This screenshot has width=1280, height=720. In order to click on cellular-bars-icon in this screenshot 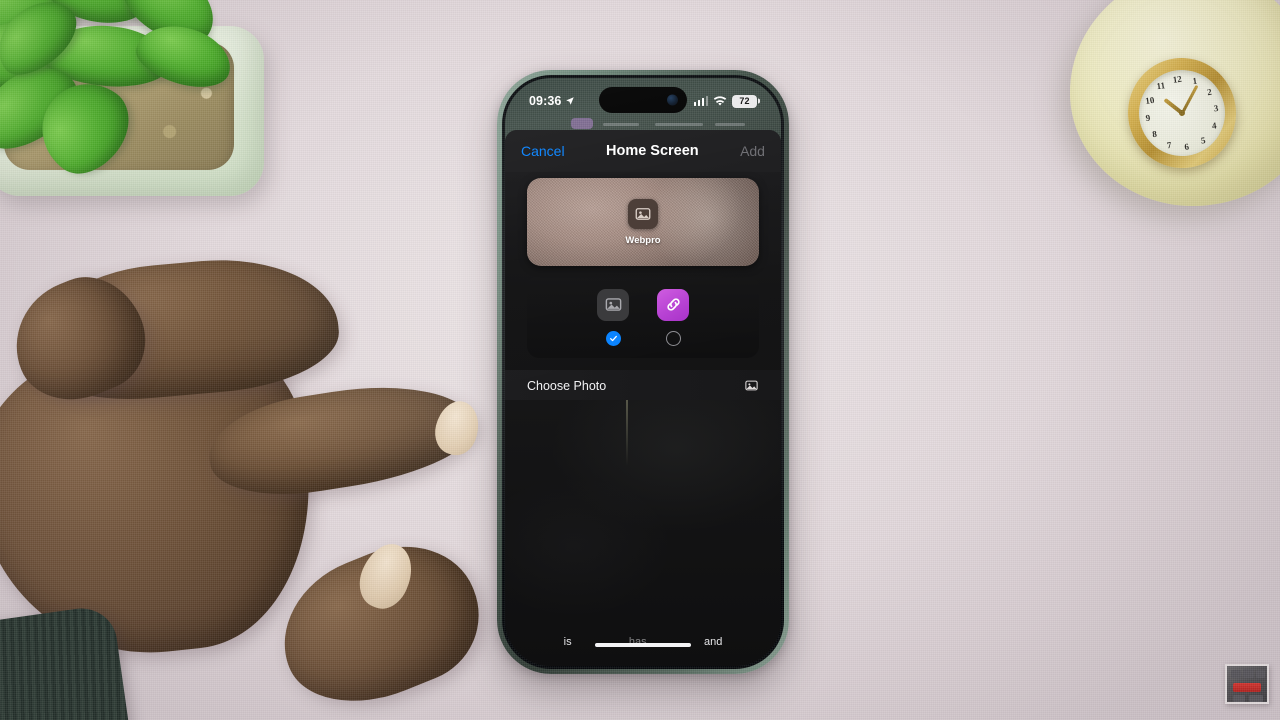, I will do `click(700, 101)`.